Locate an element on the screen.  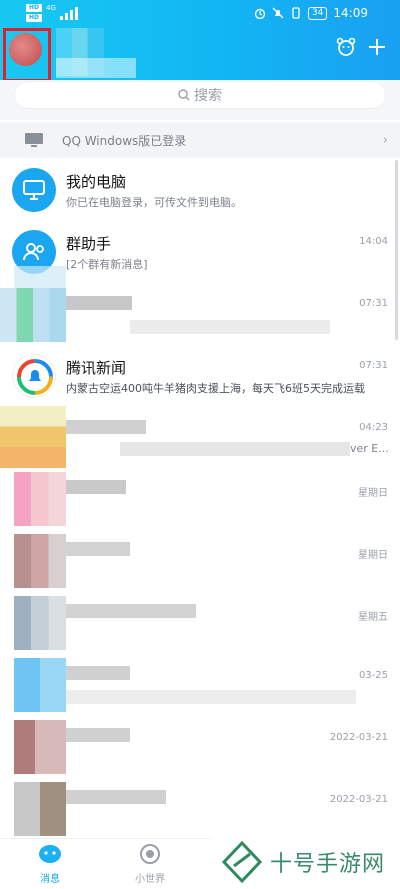
conversation-name: 我的电脑 is located at coordinates (96, 182).